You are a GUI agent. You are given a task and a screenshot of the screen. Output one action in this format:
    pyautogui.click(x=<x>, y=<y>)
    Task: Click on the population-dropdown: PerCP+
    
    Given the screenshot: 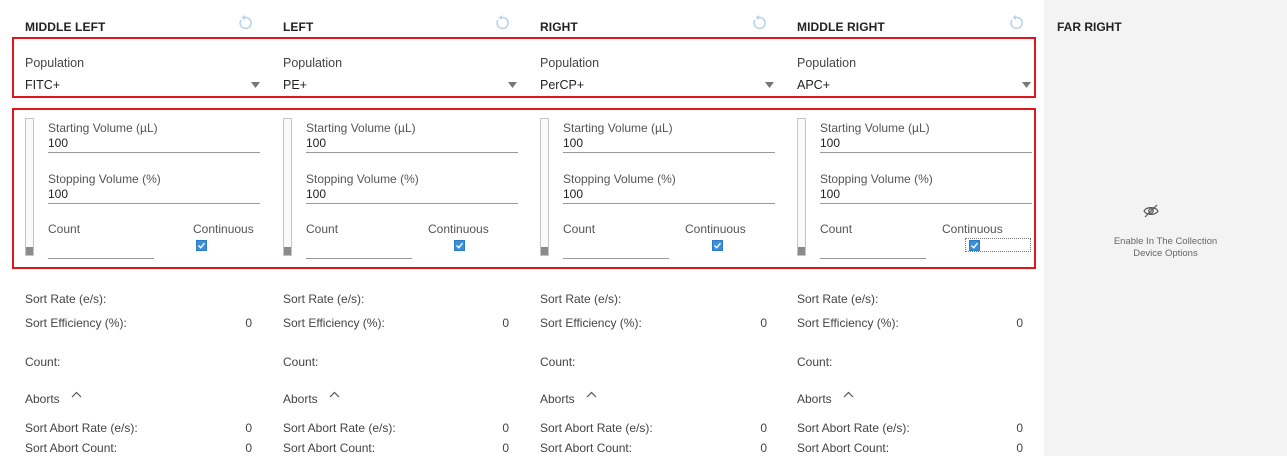 What is the action you would take?
    pyautogui.click(x=657, y=86)
    